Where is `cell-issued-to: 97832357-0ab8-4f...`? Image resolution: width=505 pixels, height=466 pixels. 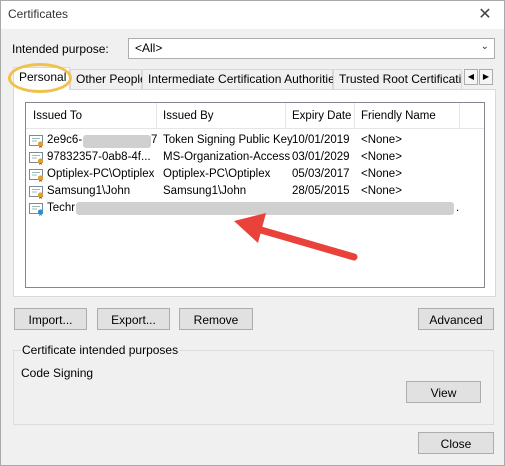 cell-issued-to: 97832357-0ab8-4f... is located at coordinates (99, 157).